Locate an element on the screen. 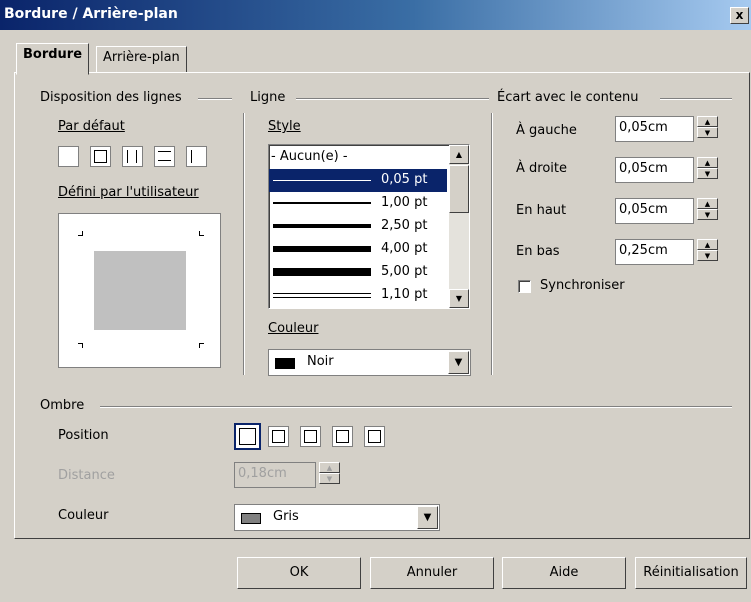  preview-content-area is located at coordinates (140, 290).